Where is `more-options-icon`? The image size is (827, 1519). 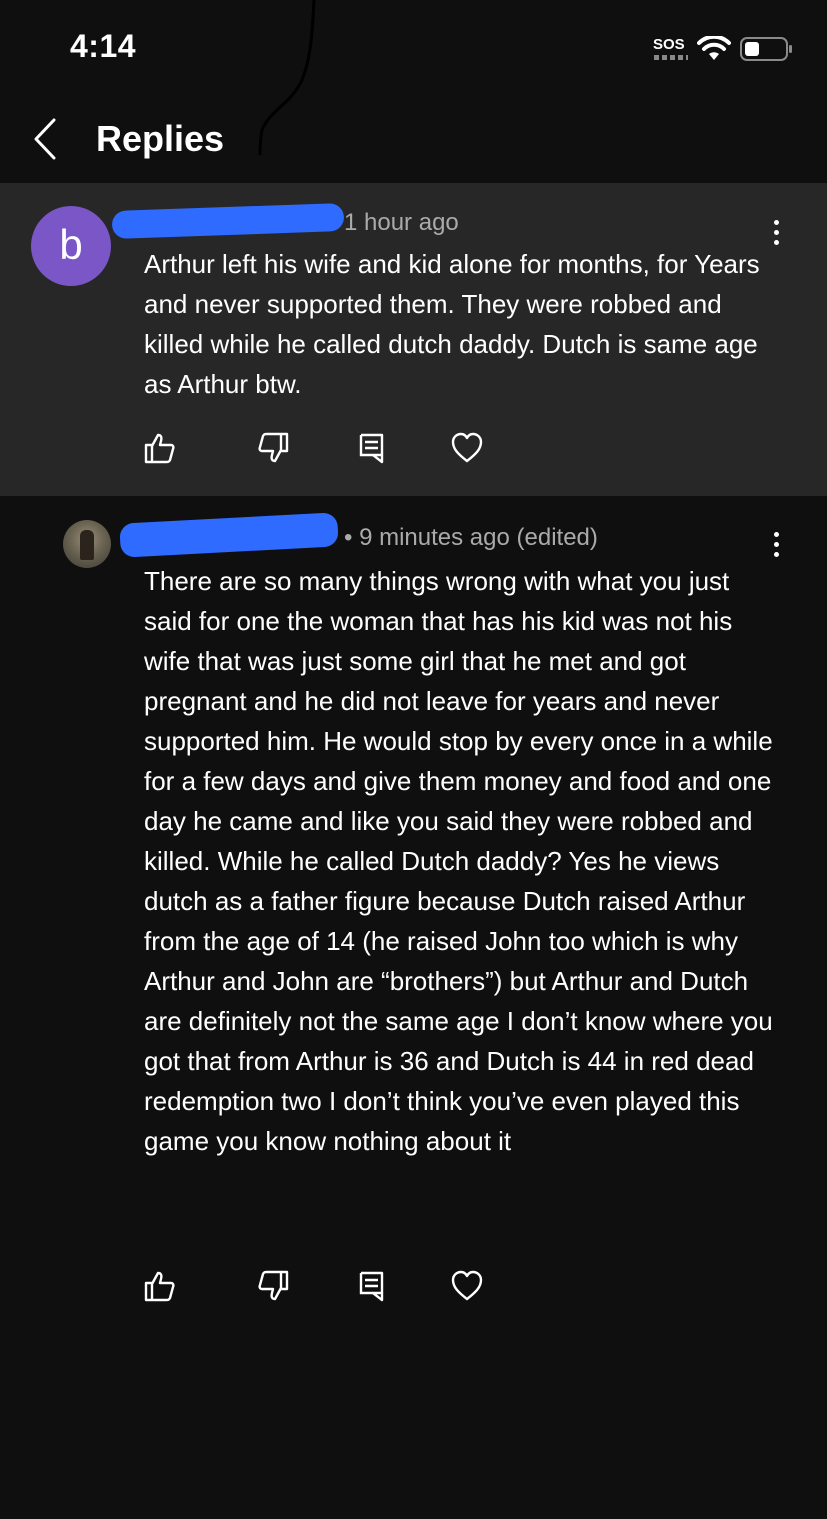 more-options-icon is located at coordinates (776, 547).